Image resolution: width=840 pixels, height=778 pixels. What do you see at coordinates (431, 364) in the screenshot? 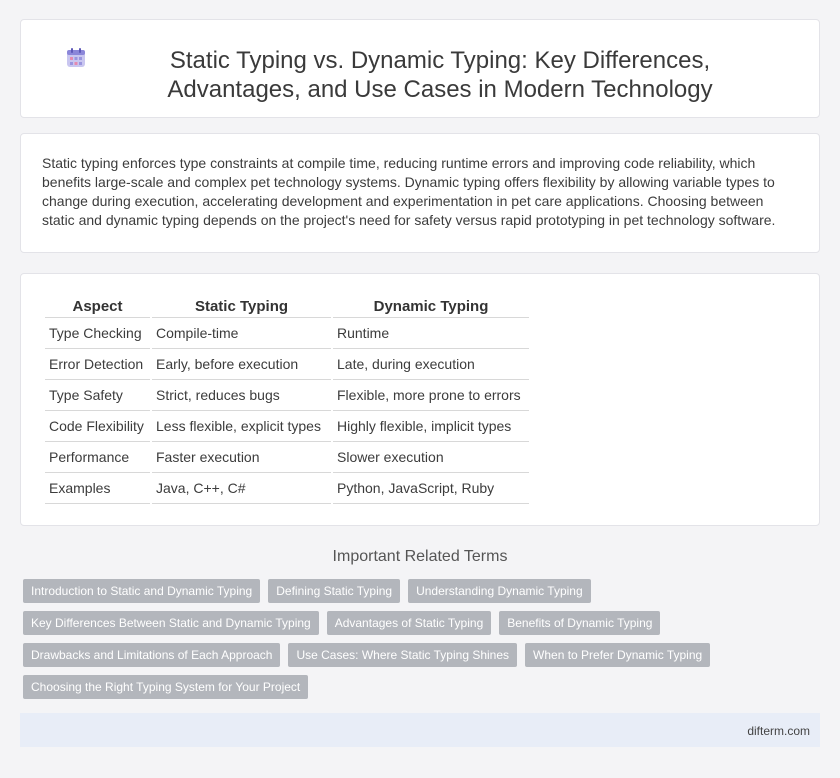
I see `table-cell: Late, during execution` at bounding box center [431, 364].